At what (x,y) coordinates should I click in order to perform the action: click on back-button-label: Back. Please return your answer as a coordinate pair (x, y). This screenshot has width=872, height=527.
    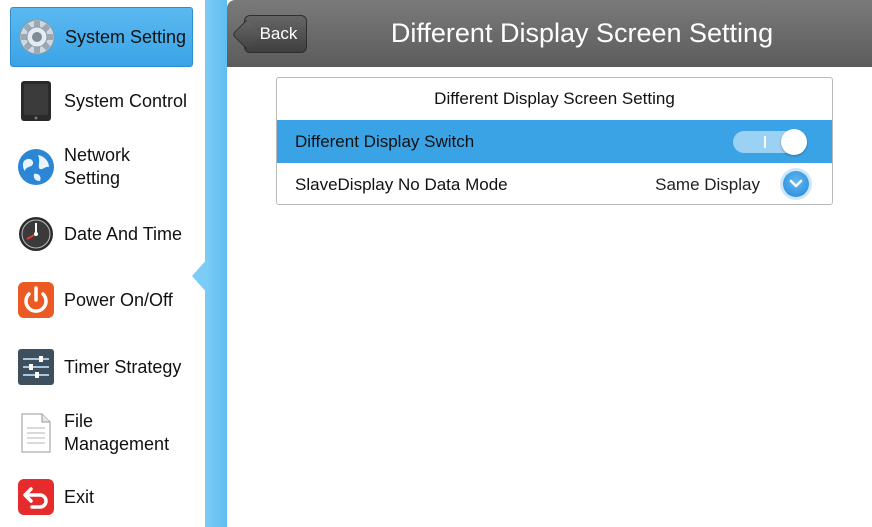
    Looking at the image, I should click on (278, 33).